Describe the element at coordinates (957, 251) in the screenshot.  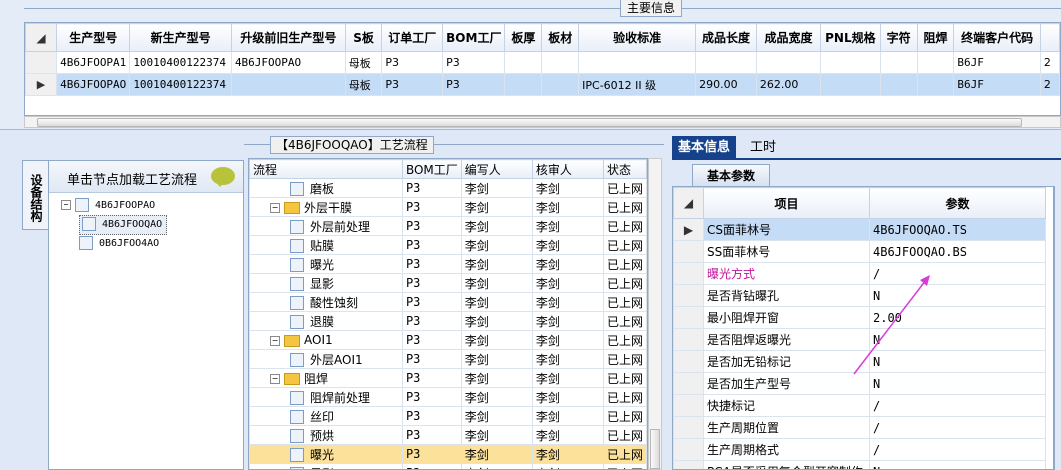
I see `param-value-cell: 4B6JFOOQAO.BS` at that location.